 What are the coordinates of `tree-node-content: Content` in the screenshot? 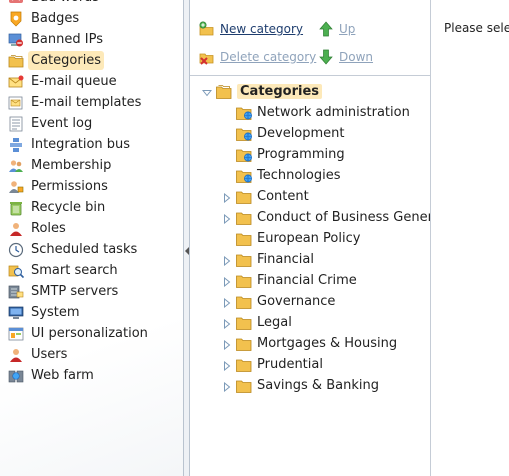 It's located at (265, 196).